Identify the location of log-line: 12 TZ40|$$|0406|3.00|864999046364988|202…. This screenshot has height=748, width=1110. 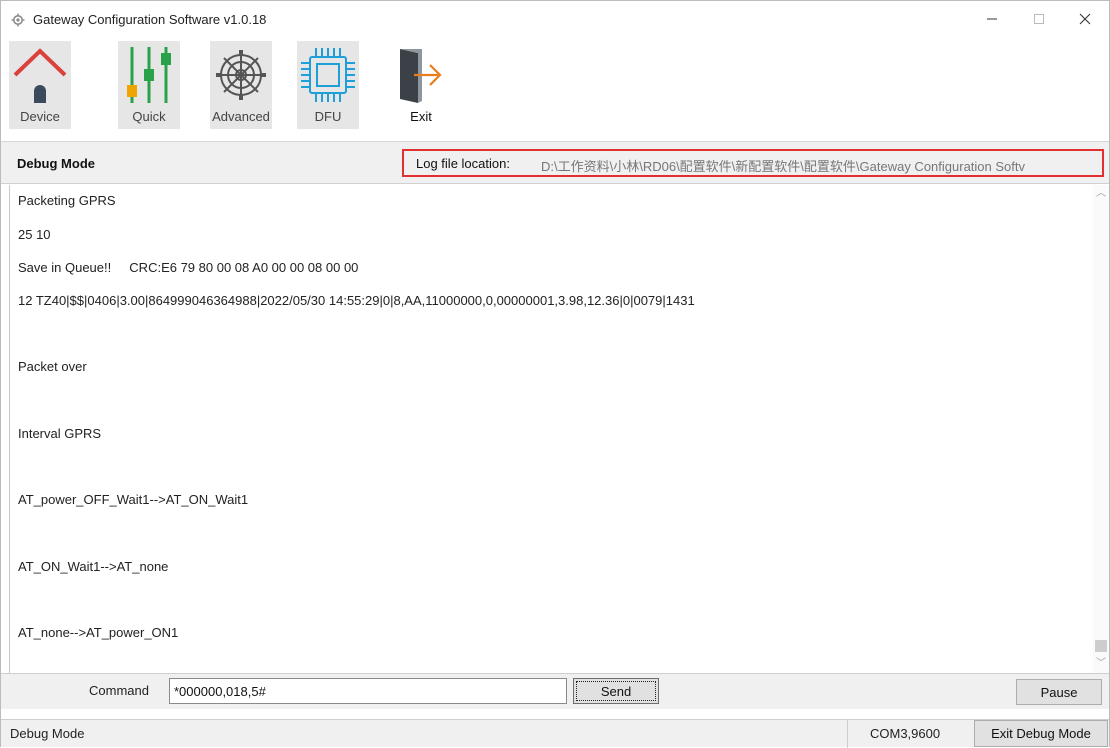
(356, 300).